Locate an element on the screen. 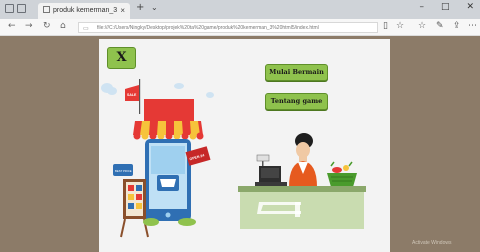 The image size is (480, 252). more-icon: ⋯ is located at coordinates (472, 26).